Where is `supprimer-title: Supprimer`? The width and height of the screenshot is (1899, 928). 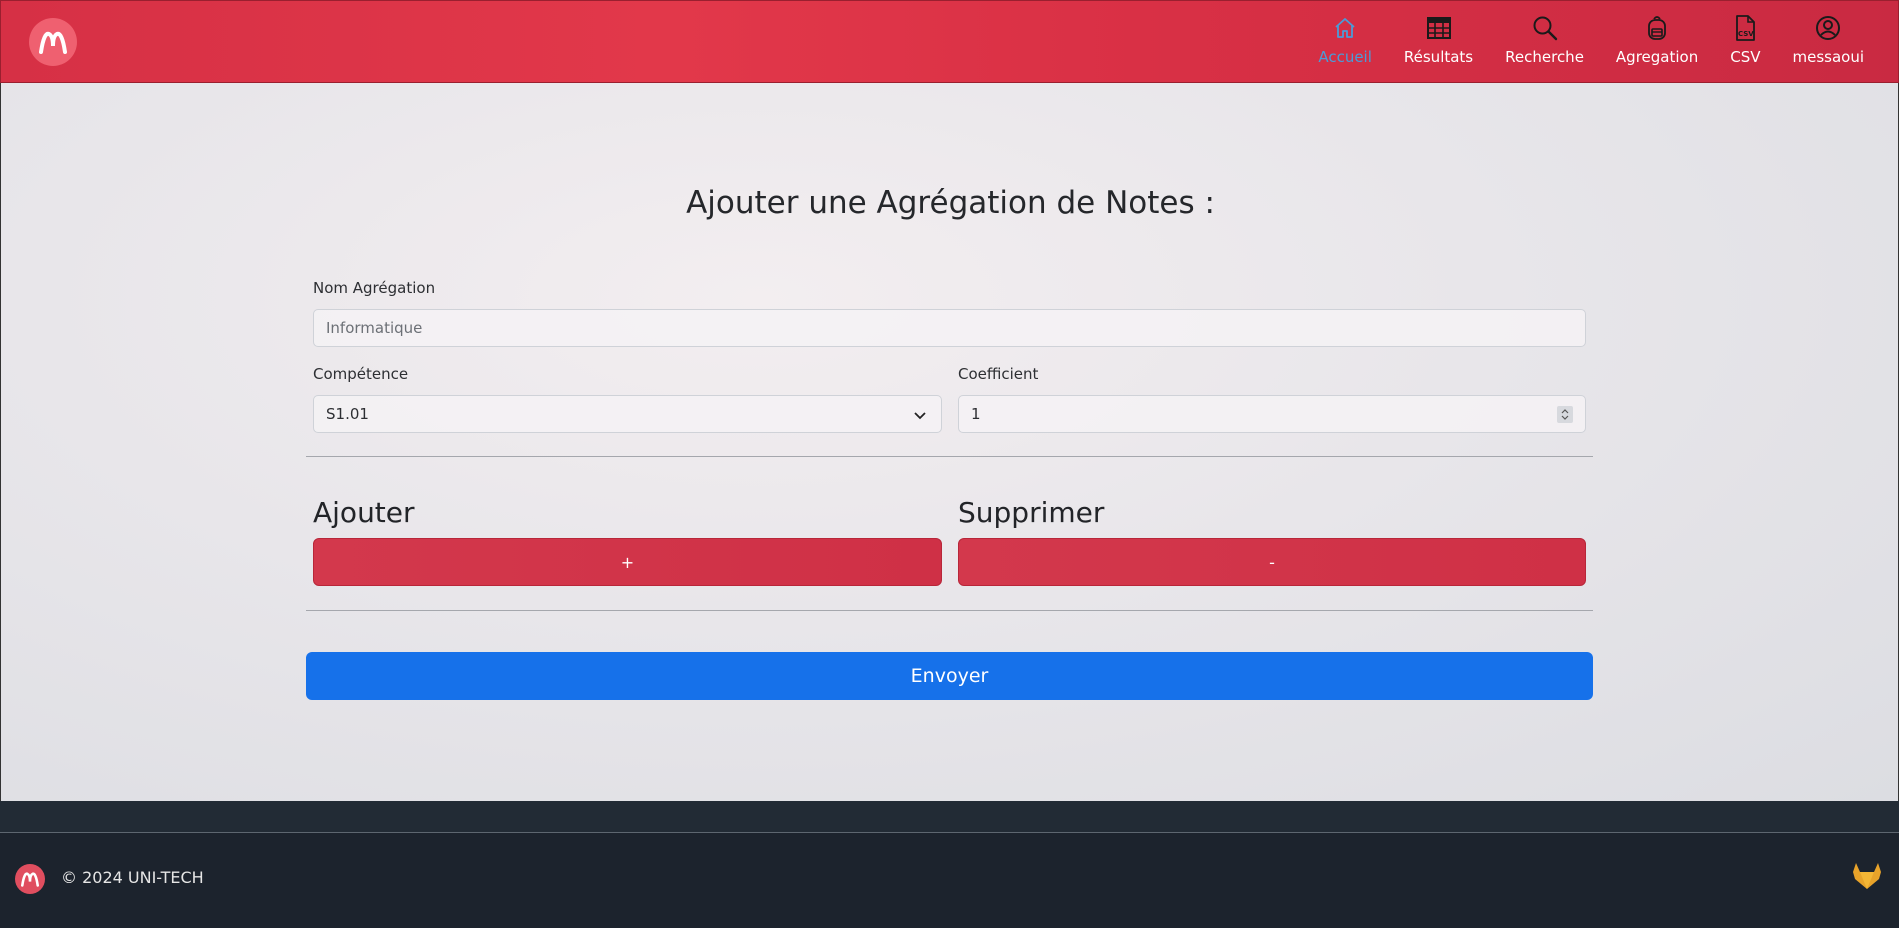
supprimer-title: Supprimer is located at coordinates (1031, 512).